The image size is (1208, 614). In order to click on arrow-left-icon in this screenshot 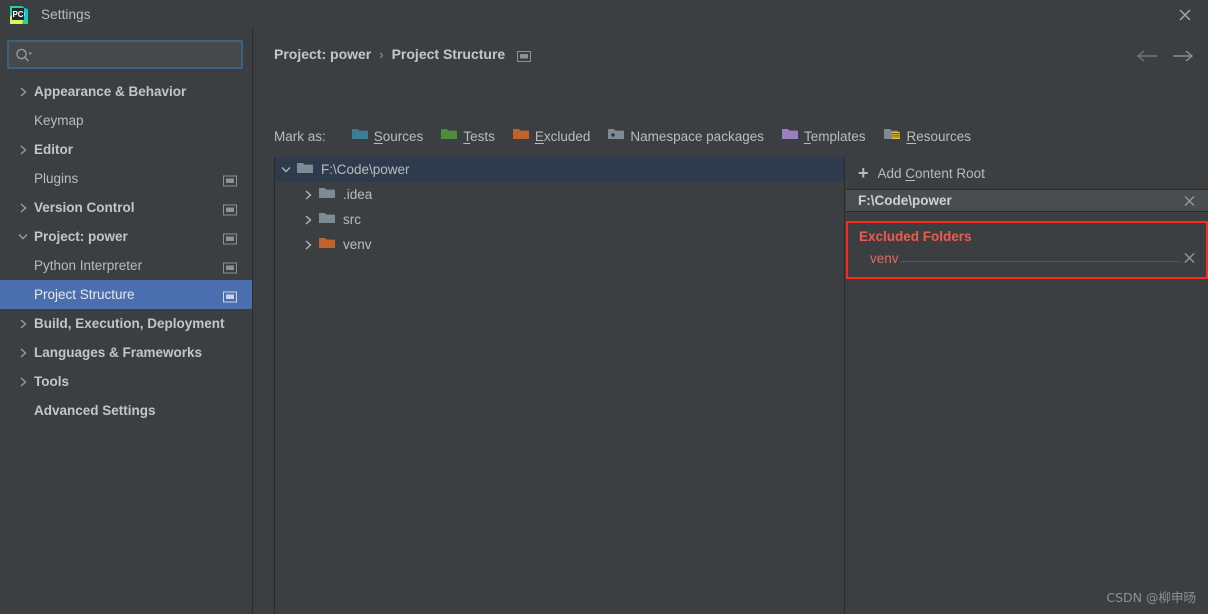, I will do `click(1147, 56)`.